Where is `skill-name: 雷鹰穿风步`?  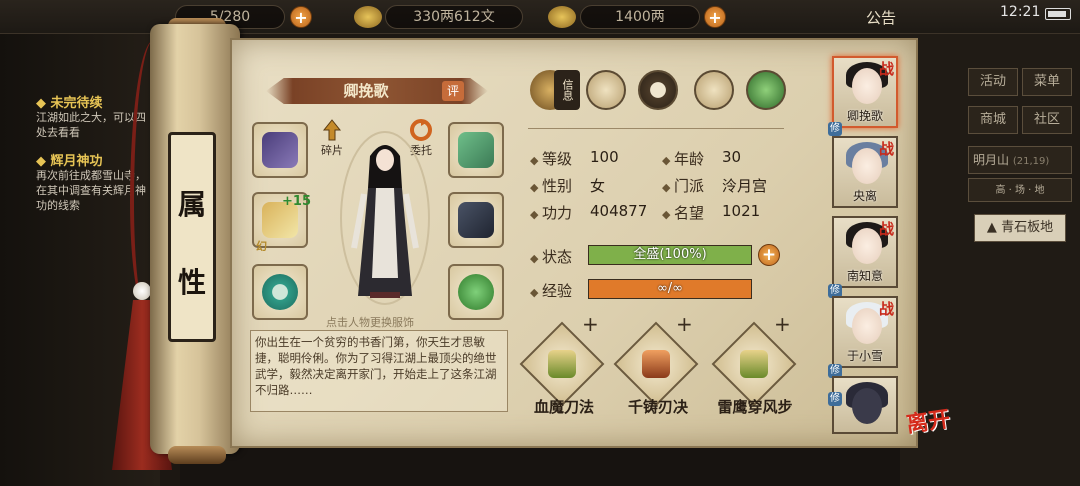
skill-name: 雷鹰穿风步 is located at coordinates (755, 407).